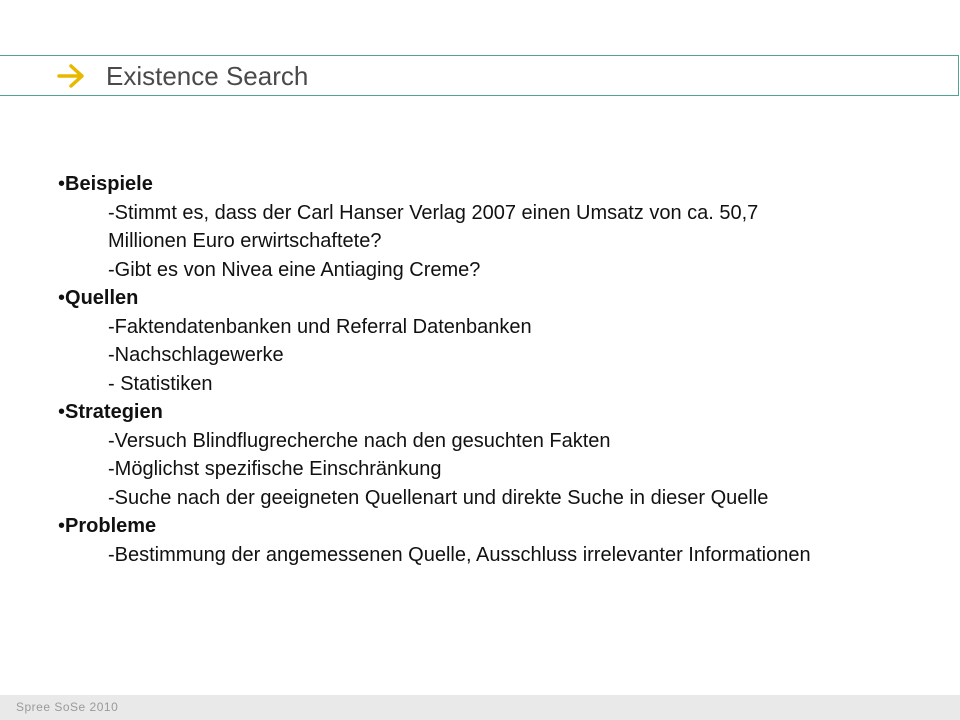  Describe the element at coordinates (294, 269) in the screenshot. I see `list-item: -Gibt es von Nivea eine Antiaging Creme?` at that location.